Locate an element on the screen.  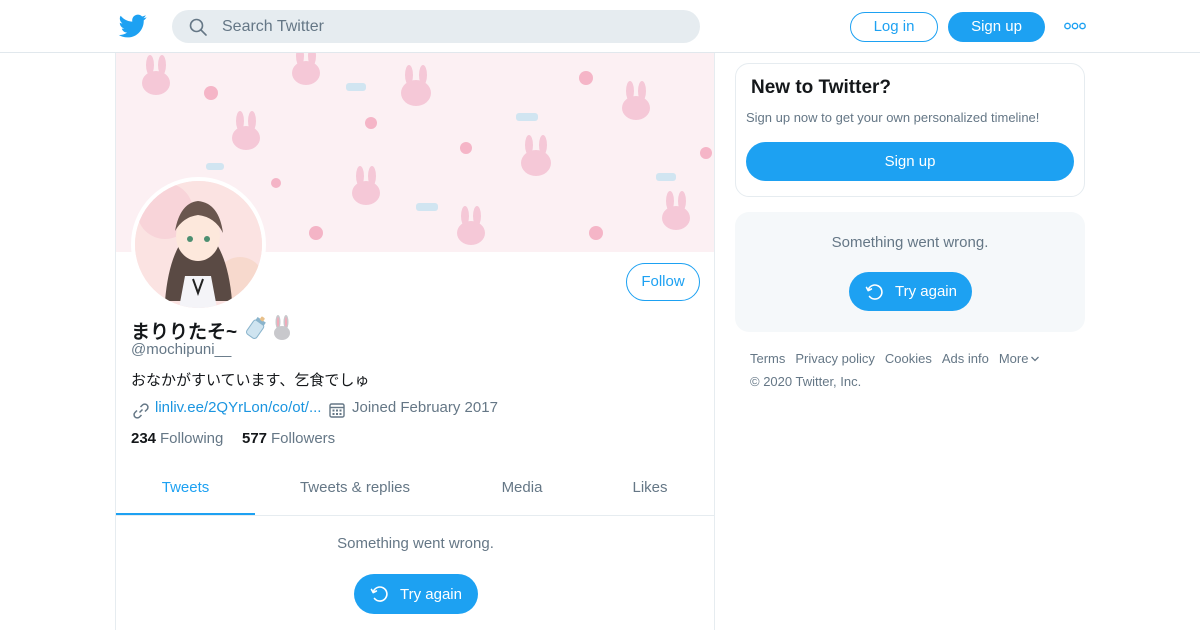
follow-button: Follow is located at coordinates (663, 282).